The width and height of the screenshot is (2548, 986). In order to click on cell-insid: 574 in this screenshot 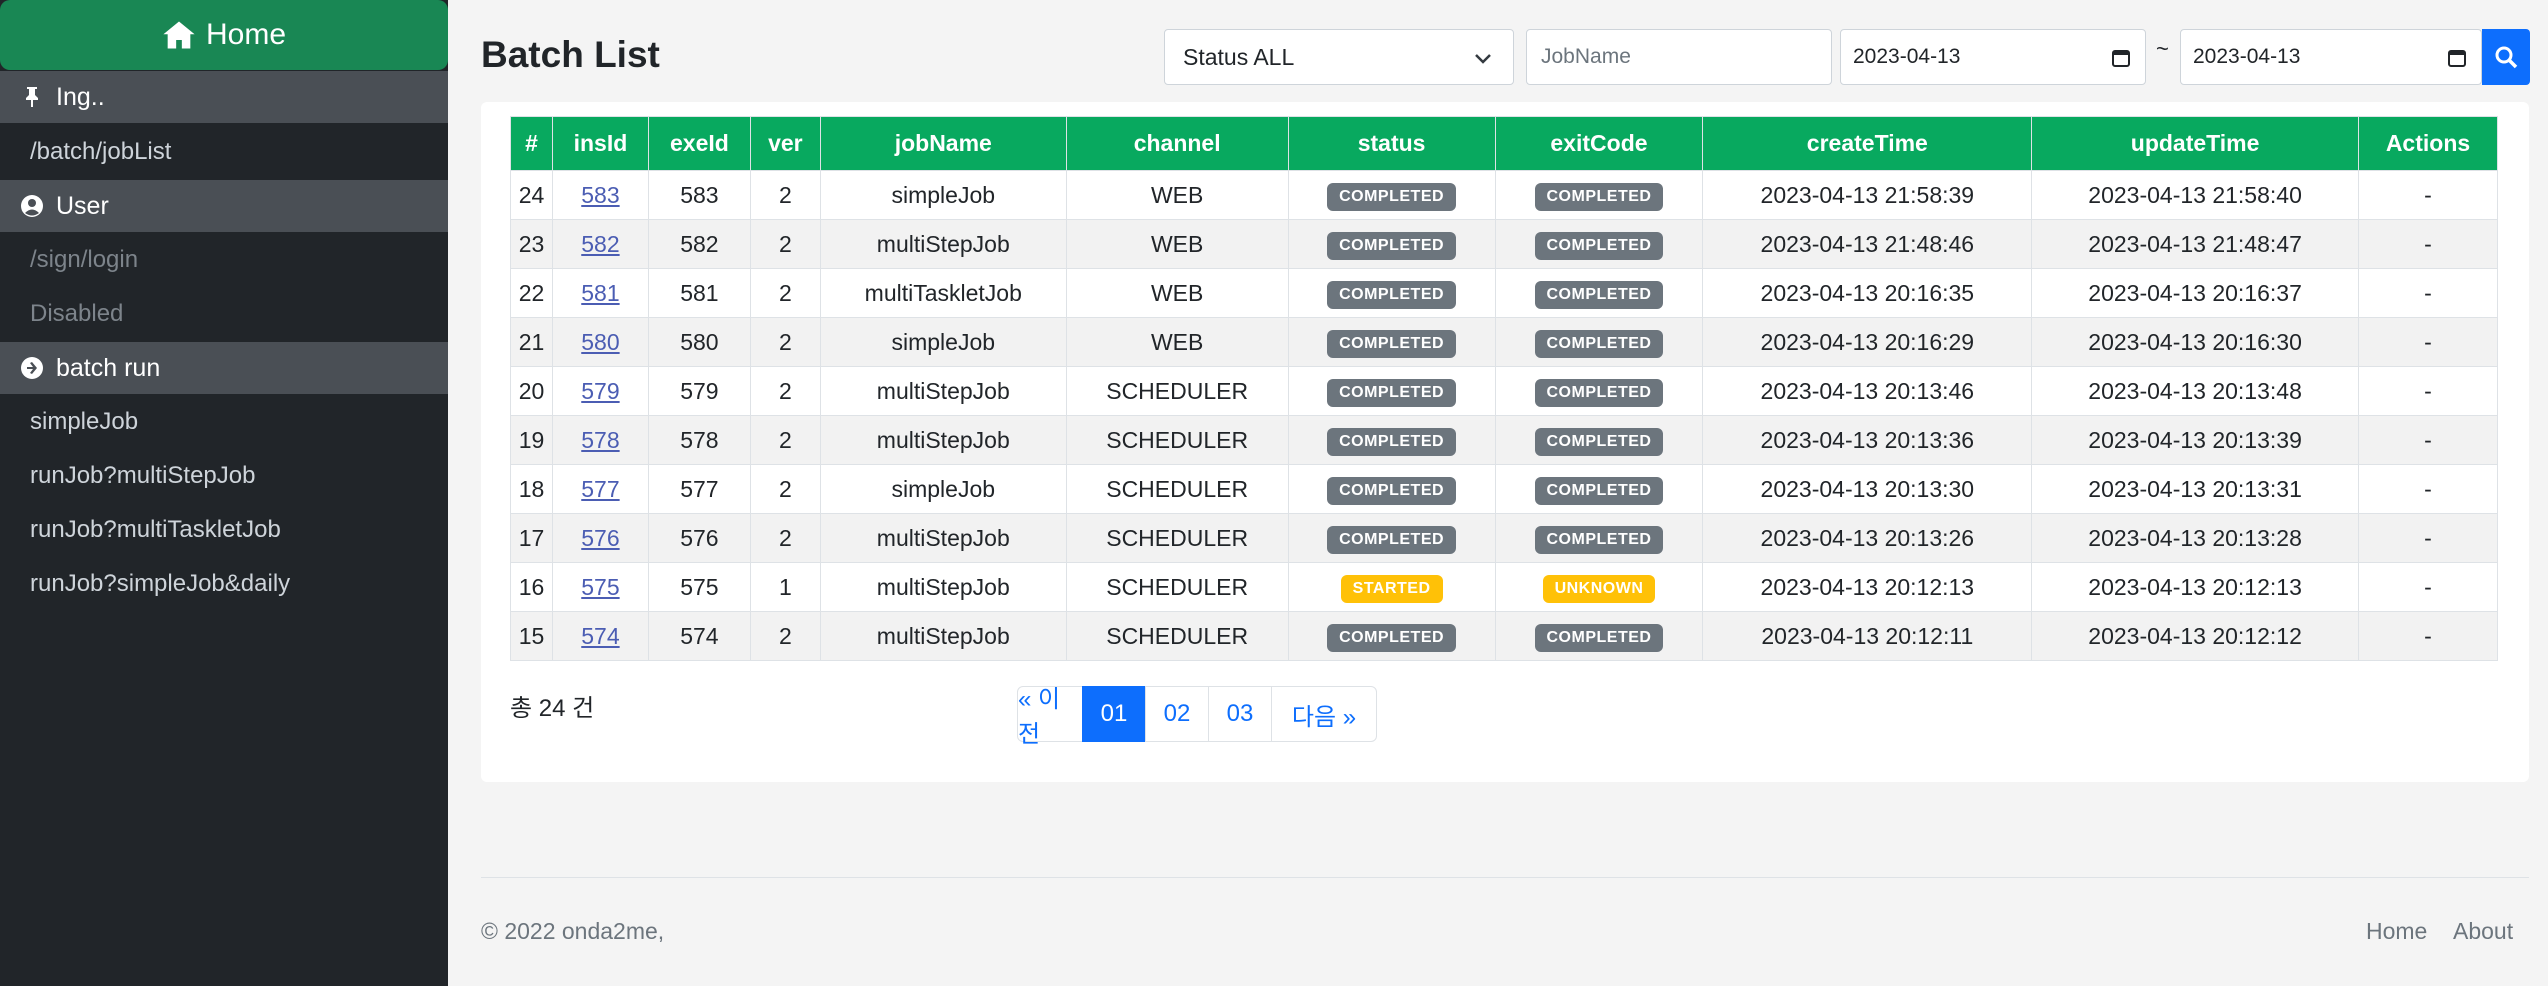, I will do `click(600, 636)`.